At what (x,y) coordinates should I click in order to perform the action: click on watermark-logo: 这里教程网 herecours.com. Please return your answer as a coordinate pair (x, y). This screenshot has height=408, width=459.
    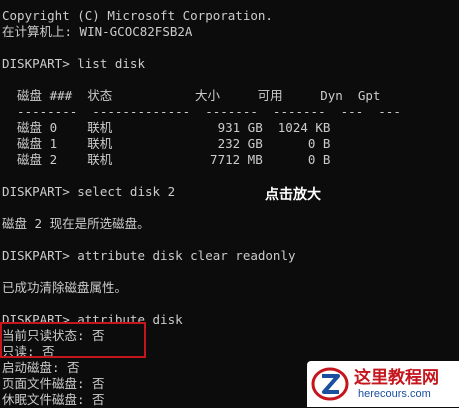
    Looking at the image, I should click on (383, 384).